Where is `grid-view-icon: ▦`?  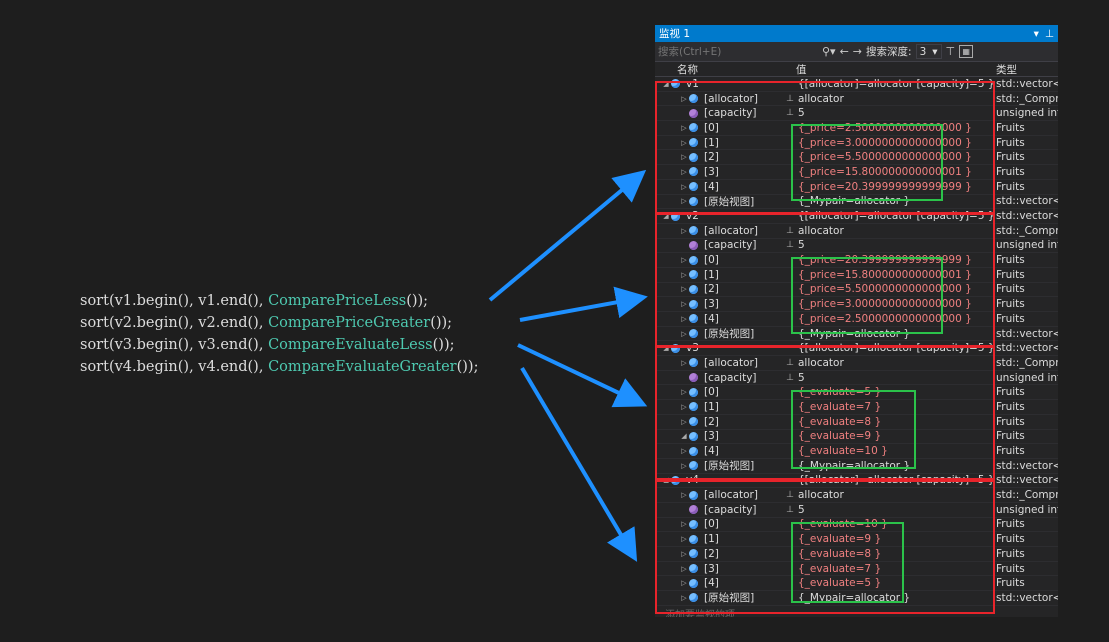
grid-view-icon: ▦ is located at coordinates (966, 51).